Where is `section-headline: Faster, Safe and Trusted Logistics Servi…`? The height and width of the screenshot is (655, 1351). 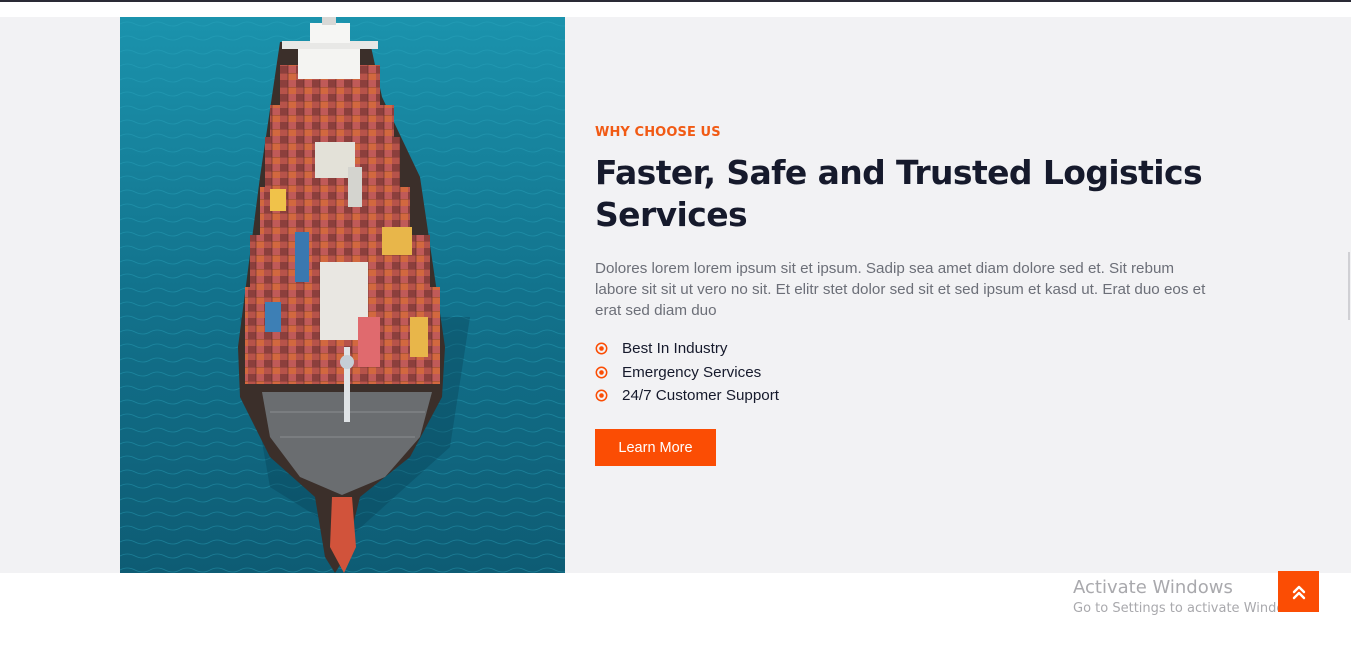 section-headline: Faster, Safe and Trusted Logistics Servi… is located at coordinates (910, 194).